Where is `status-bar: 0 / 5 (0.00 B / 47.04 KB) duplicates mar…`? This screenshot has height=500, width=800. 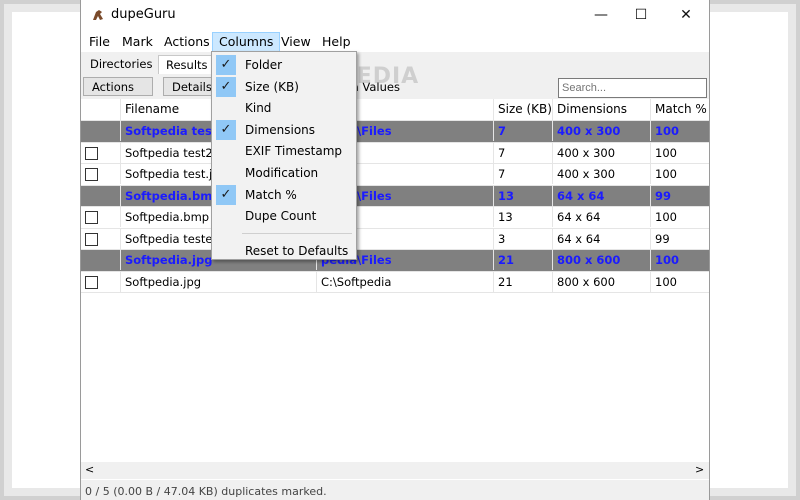 status-bar: 0 / 5 (0.00 B / 47.04 KB) duplicates mar… is located at coordinates (395, 490).